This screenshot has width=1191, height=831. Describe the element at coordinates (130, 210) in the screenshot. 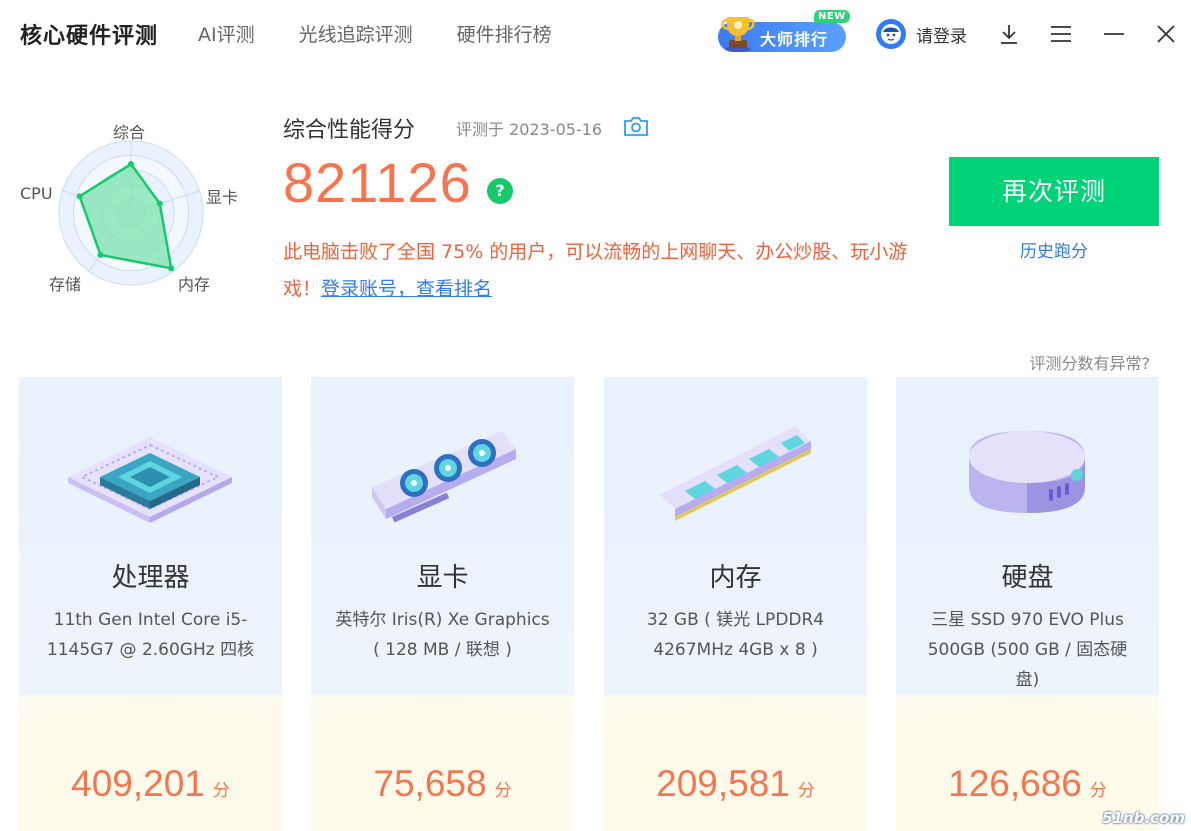

I see `performance-radar-chart: 综合 显卡 内存 存储 CPU` at that location.